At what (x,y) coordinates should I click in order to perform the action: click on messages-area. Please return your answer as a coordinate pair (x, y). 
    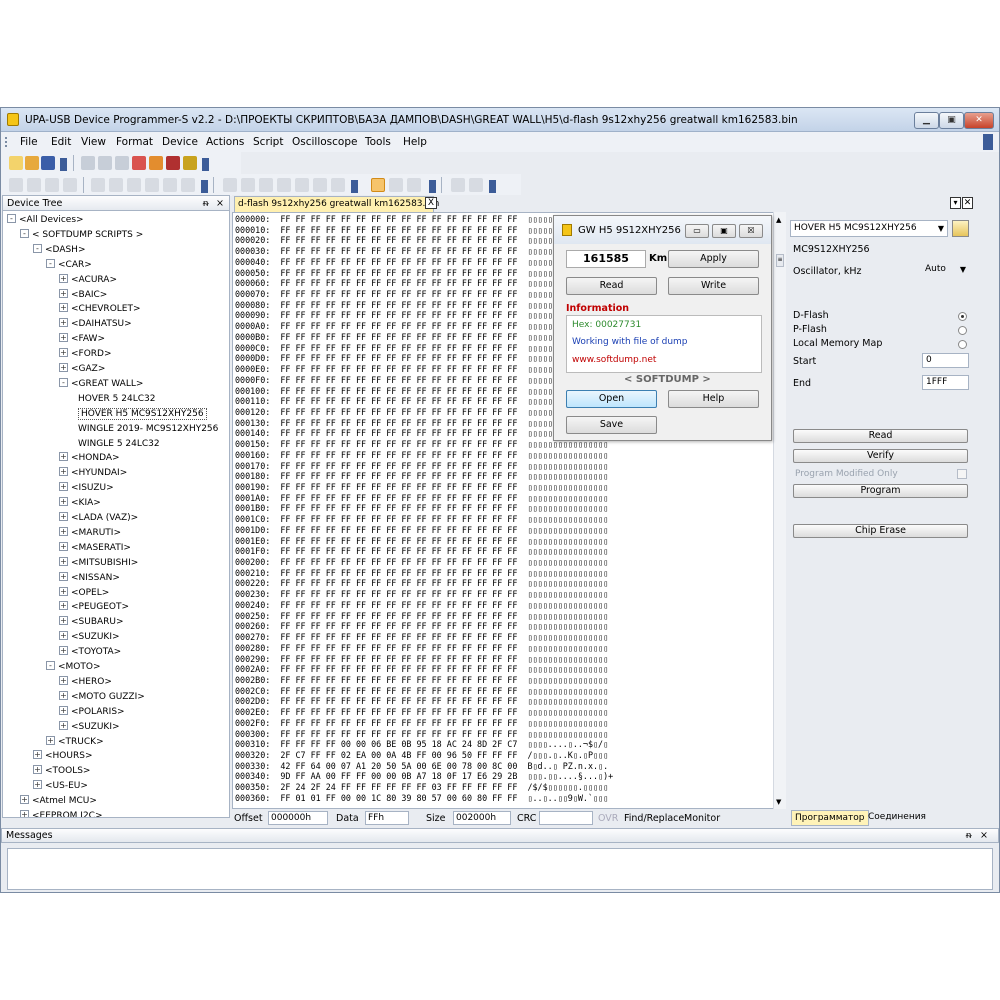
    Looking at the image, I should click on (500, 869).